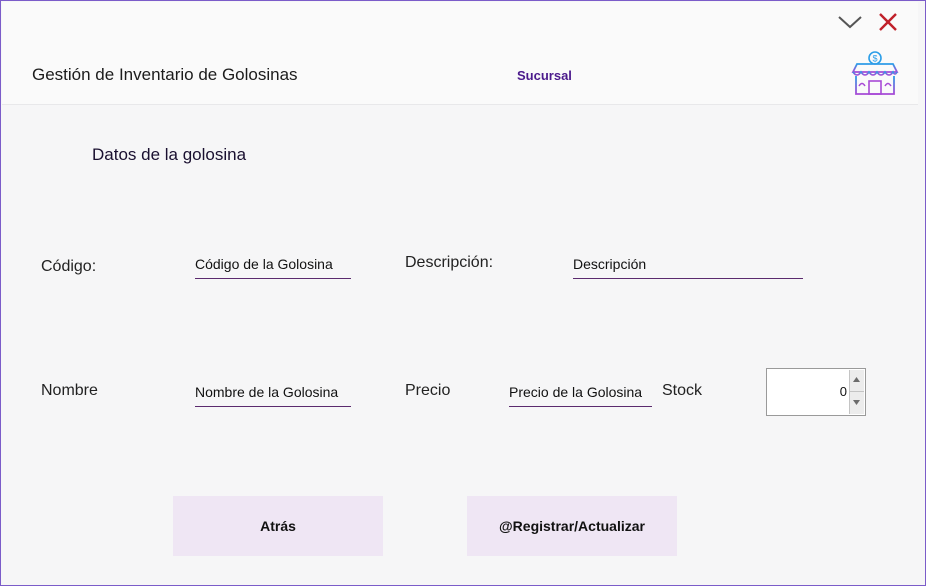 This screenshot has height=586, width=926. I want to click on codigo-label: Código:, so click(69, 266).